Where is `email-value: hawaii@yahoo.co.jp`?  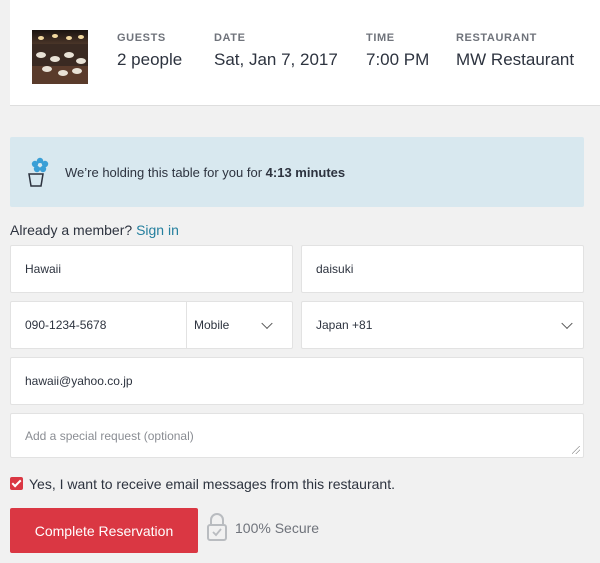 email-value: hawaii@yahoo.co.jp is located at coordinates (79, 381).